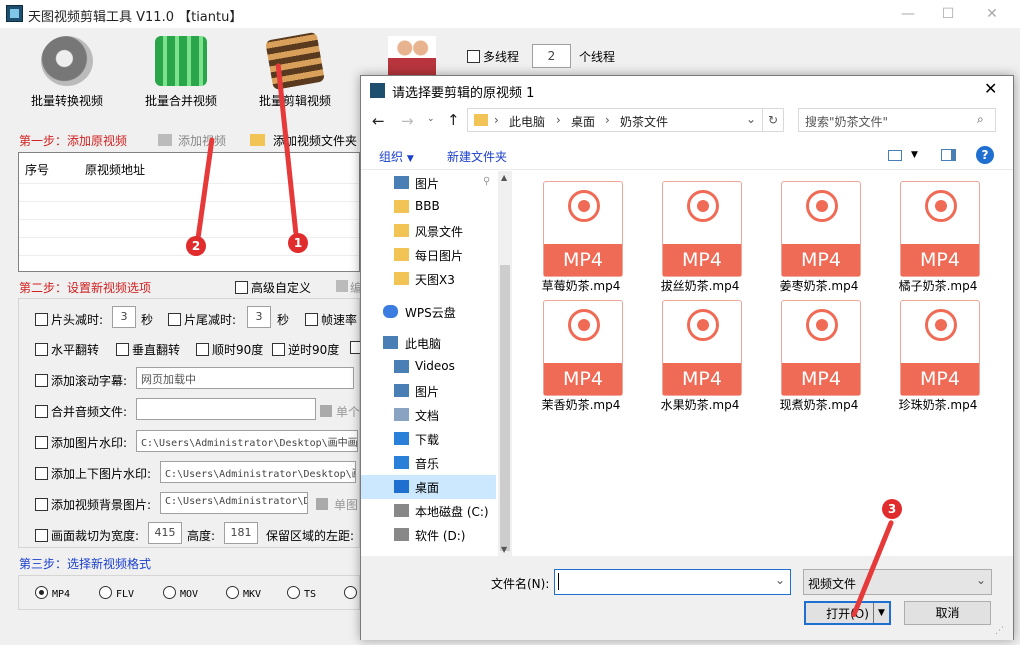  I want to click on close-icon: ✕, so click(992, 14).